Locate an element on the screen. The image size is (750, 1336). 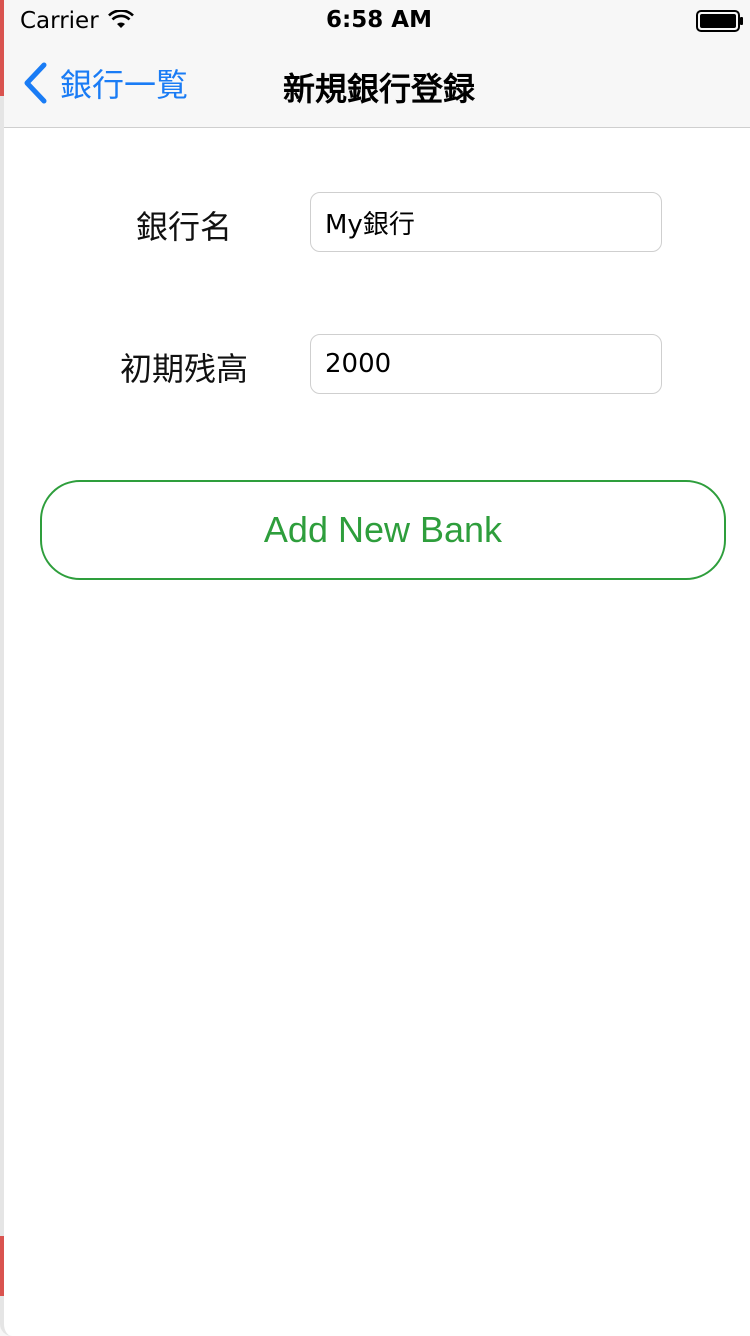
clock: 6:58 AM is located at coordinates (379, 20).